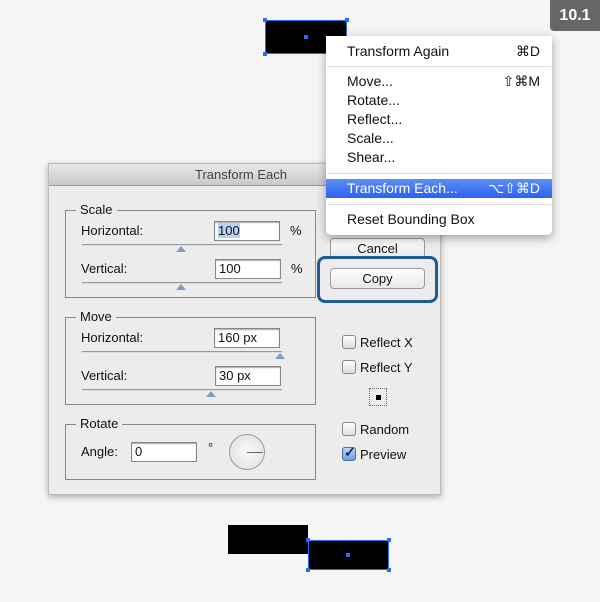 This screenshot has height=602, width=600. I want to click on move-horizontal-thumb, so click(280, 356).